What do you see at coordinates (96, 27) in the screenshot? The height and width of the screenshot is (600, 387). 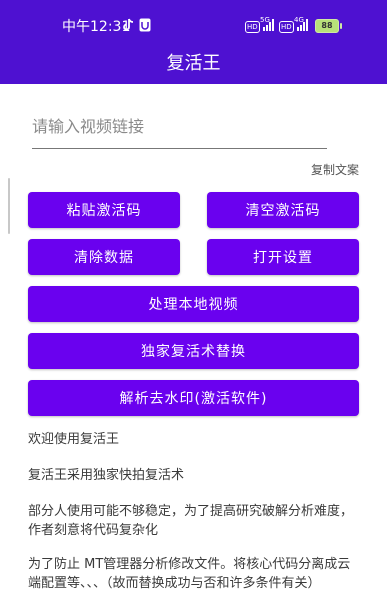 I see `status-time: 中午12:31` at bounding box center [96, 27].